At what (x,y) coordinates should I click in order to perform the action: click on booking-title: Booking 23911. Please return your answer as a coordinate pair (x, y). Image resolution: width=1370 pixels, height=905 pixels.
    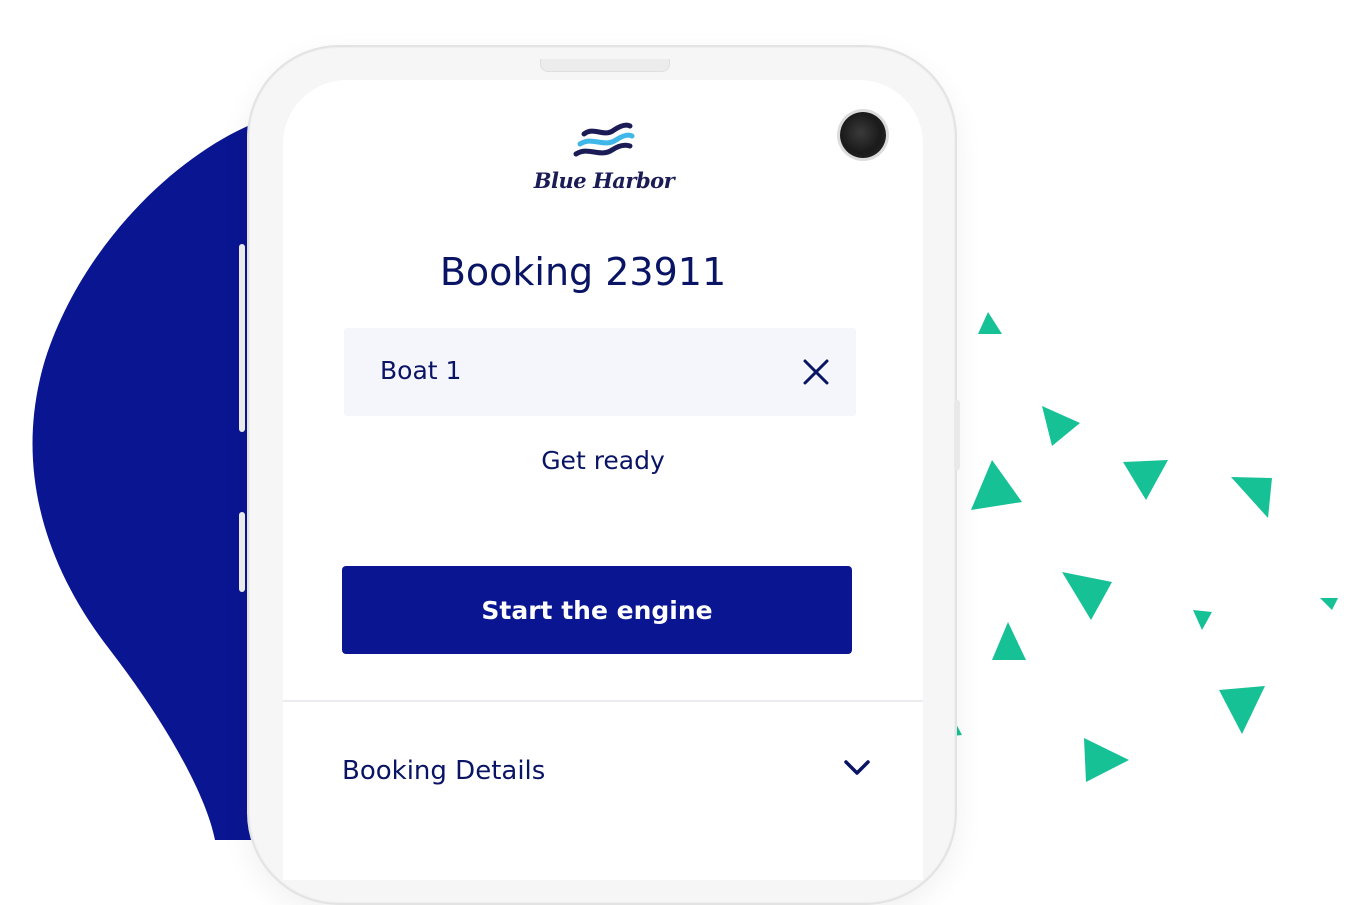
    Looking at the image, I should click on (583, 272).